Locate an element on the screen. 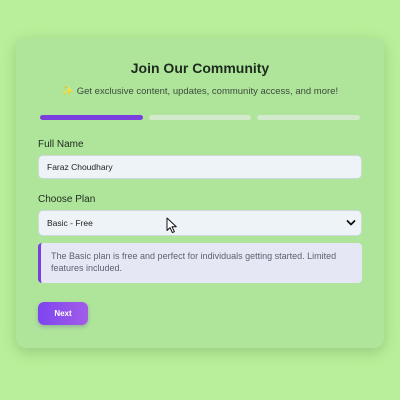  next-button: Next is located at coordinates (63, 313).